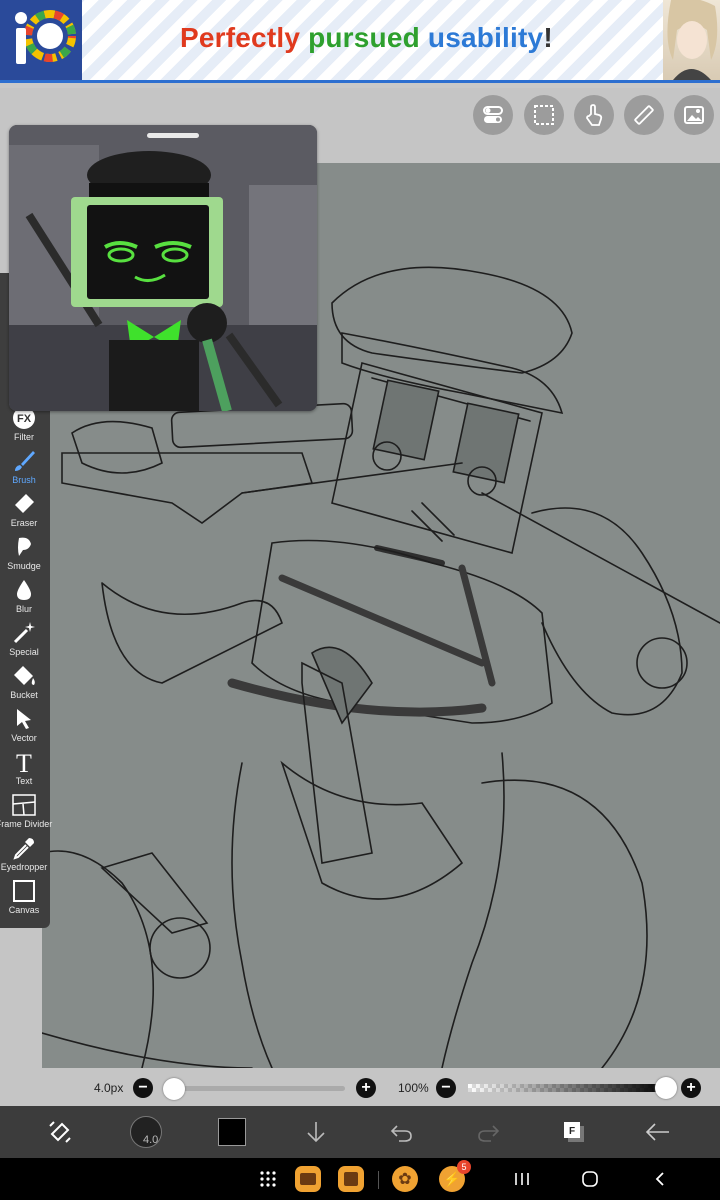 This screenshot has width=720, height=1200. Describe the element at coordinates (24, 891) in the screenshot. I see `canvas-icon` at that location.